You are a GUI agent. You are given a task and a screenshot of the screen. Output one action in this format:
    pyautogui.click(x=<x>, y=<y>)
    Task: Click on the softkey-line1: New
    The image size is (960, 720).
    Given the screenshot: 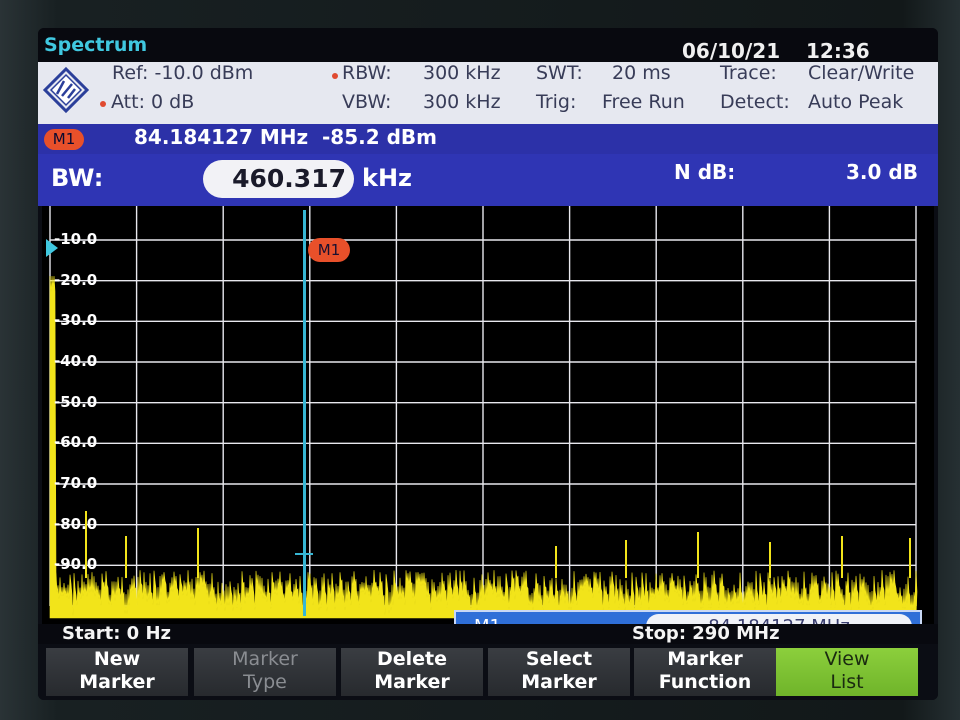 What is the action you would take?
    pyautogui.click(x=117, y=659)
    